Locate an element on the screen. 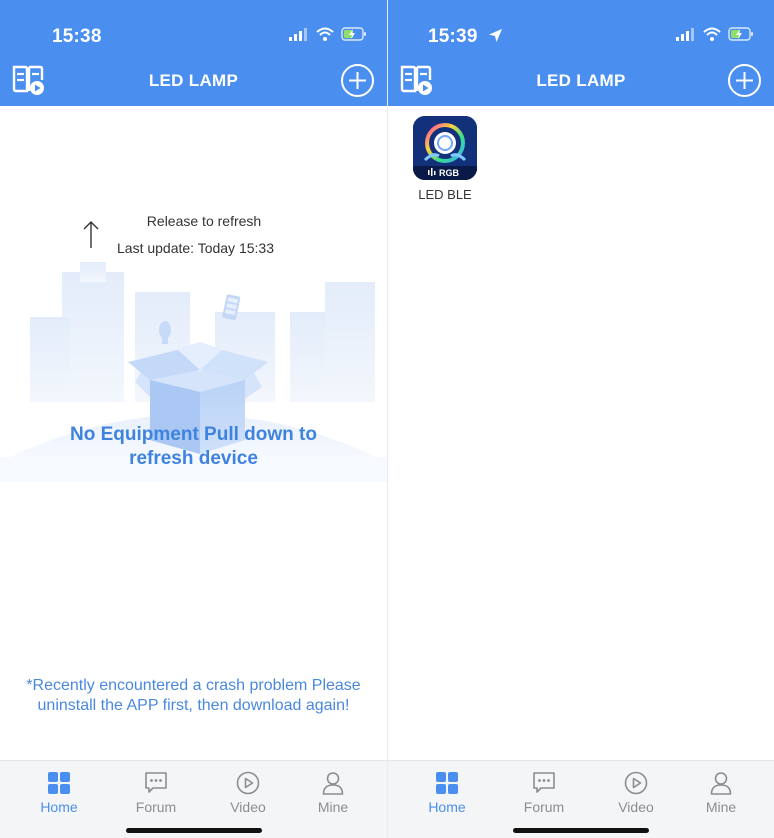  device-name: LED BLE is located at coordinates (445, 194).